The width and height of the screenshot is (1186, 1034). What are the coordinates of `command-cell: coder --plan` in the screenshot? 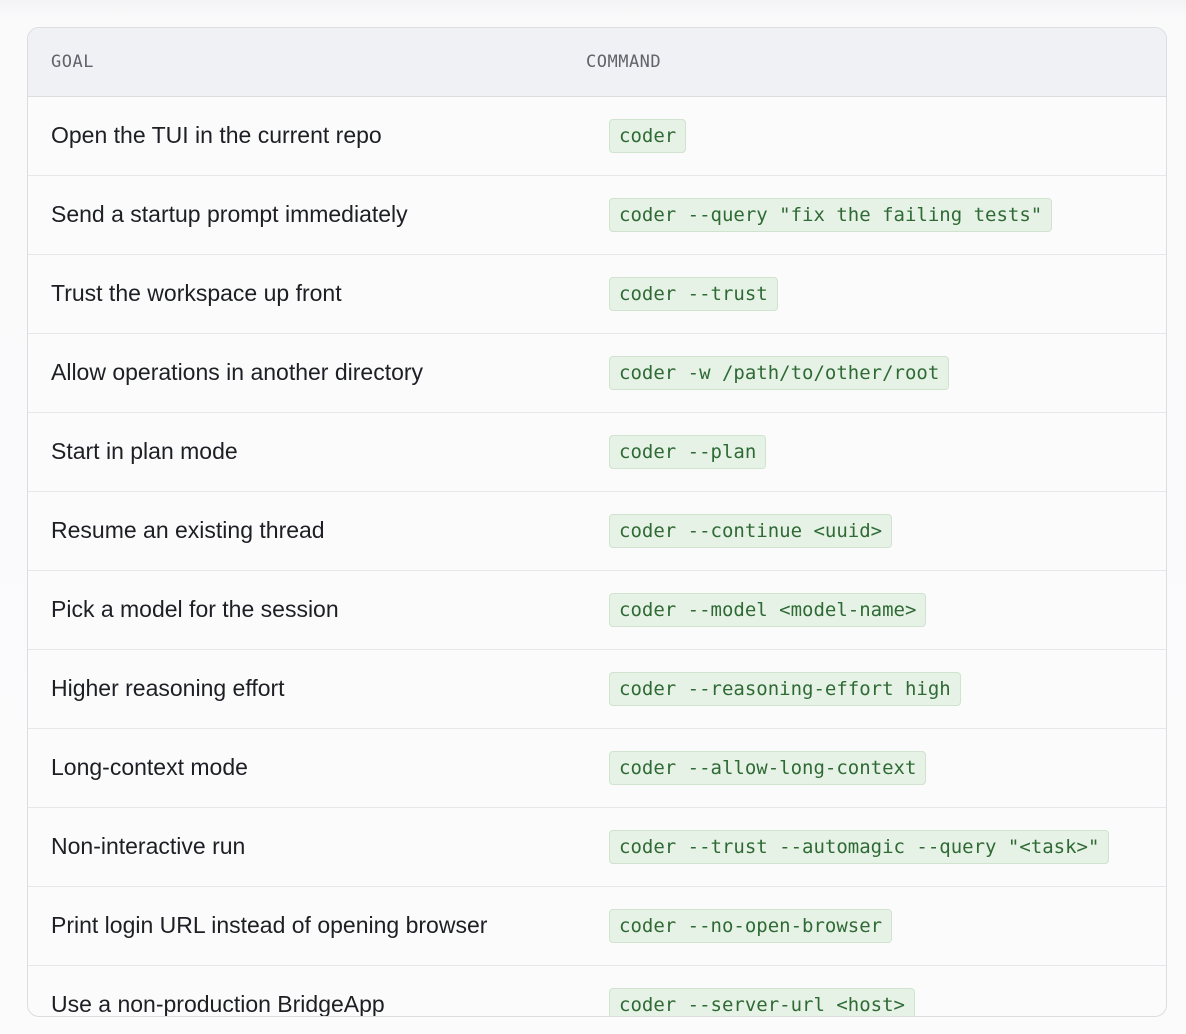 It's located at (876, 452).